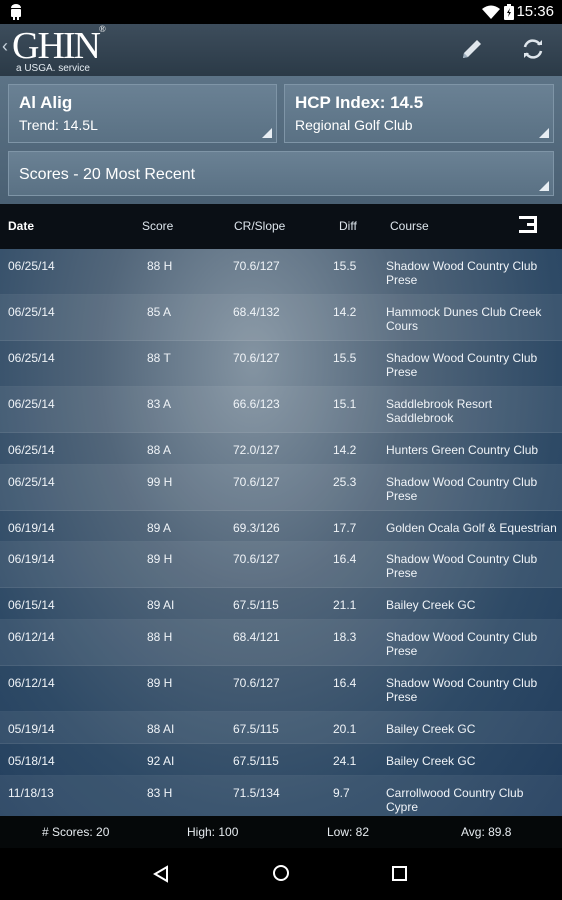 The height and width of the screenshot is (900, 562). I want to click on stat-high: High: 100, so click(213, 832).